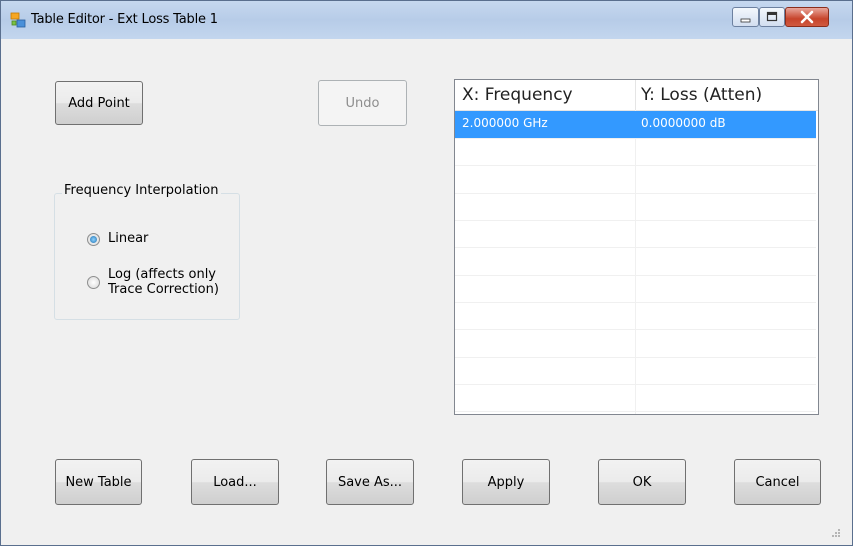  I want to click on log-radio-button, so click(93, 282).